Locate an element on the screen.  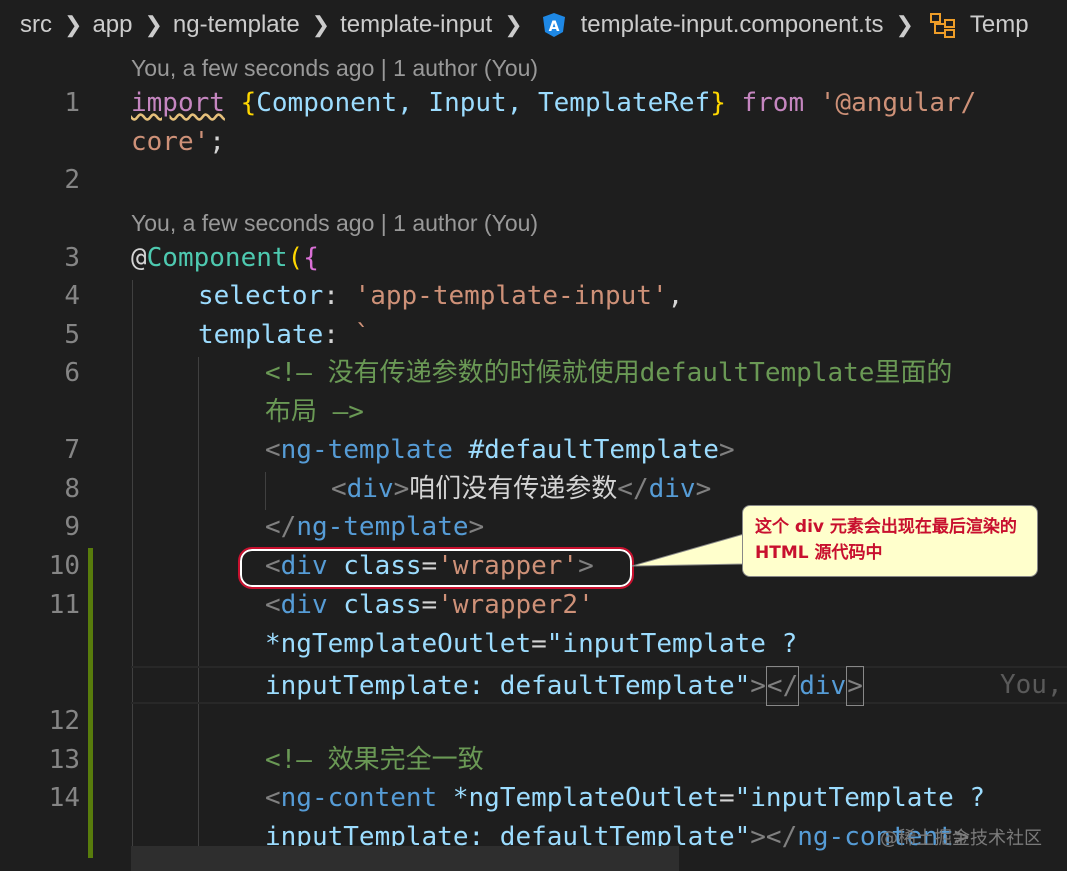
breadcrumb-file: template-input.component.ts is located at coordinates (732, 25).